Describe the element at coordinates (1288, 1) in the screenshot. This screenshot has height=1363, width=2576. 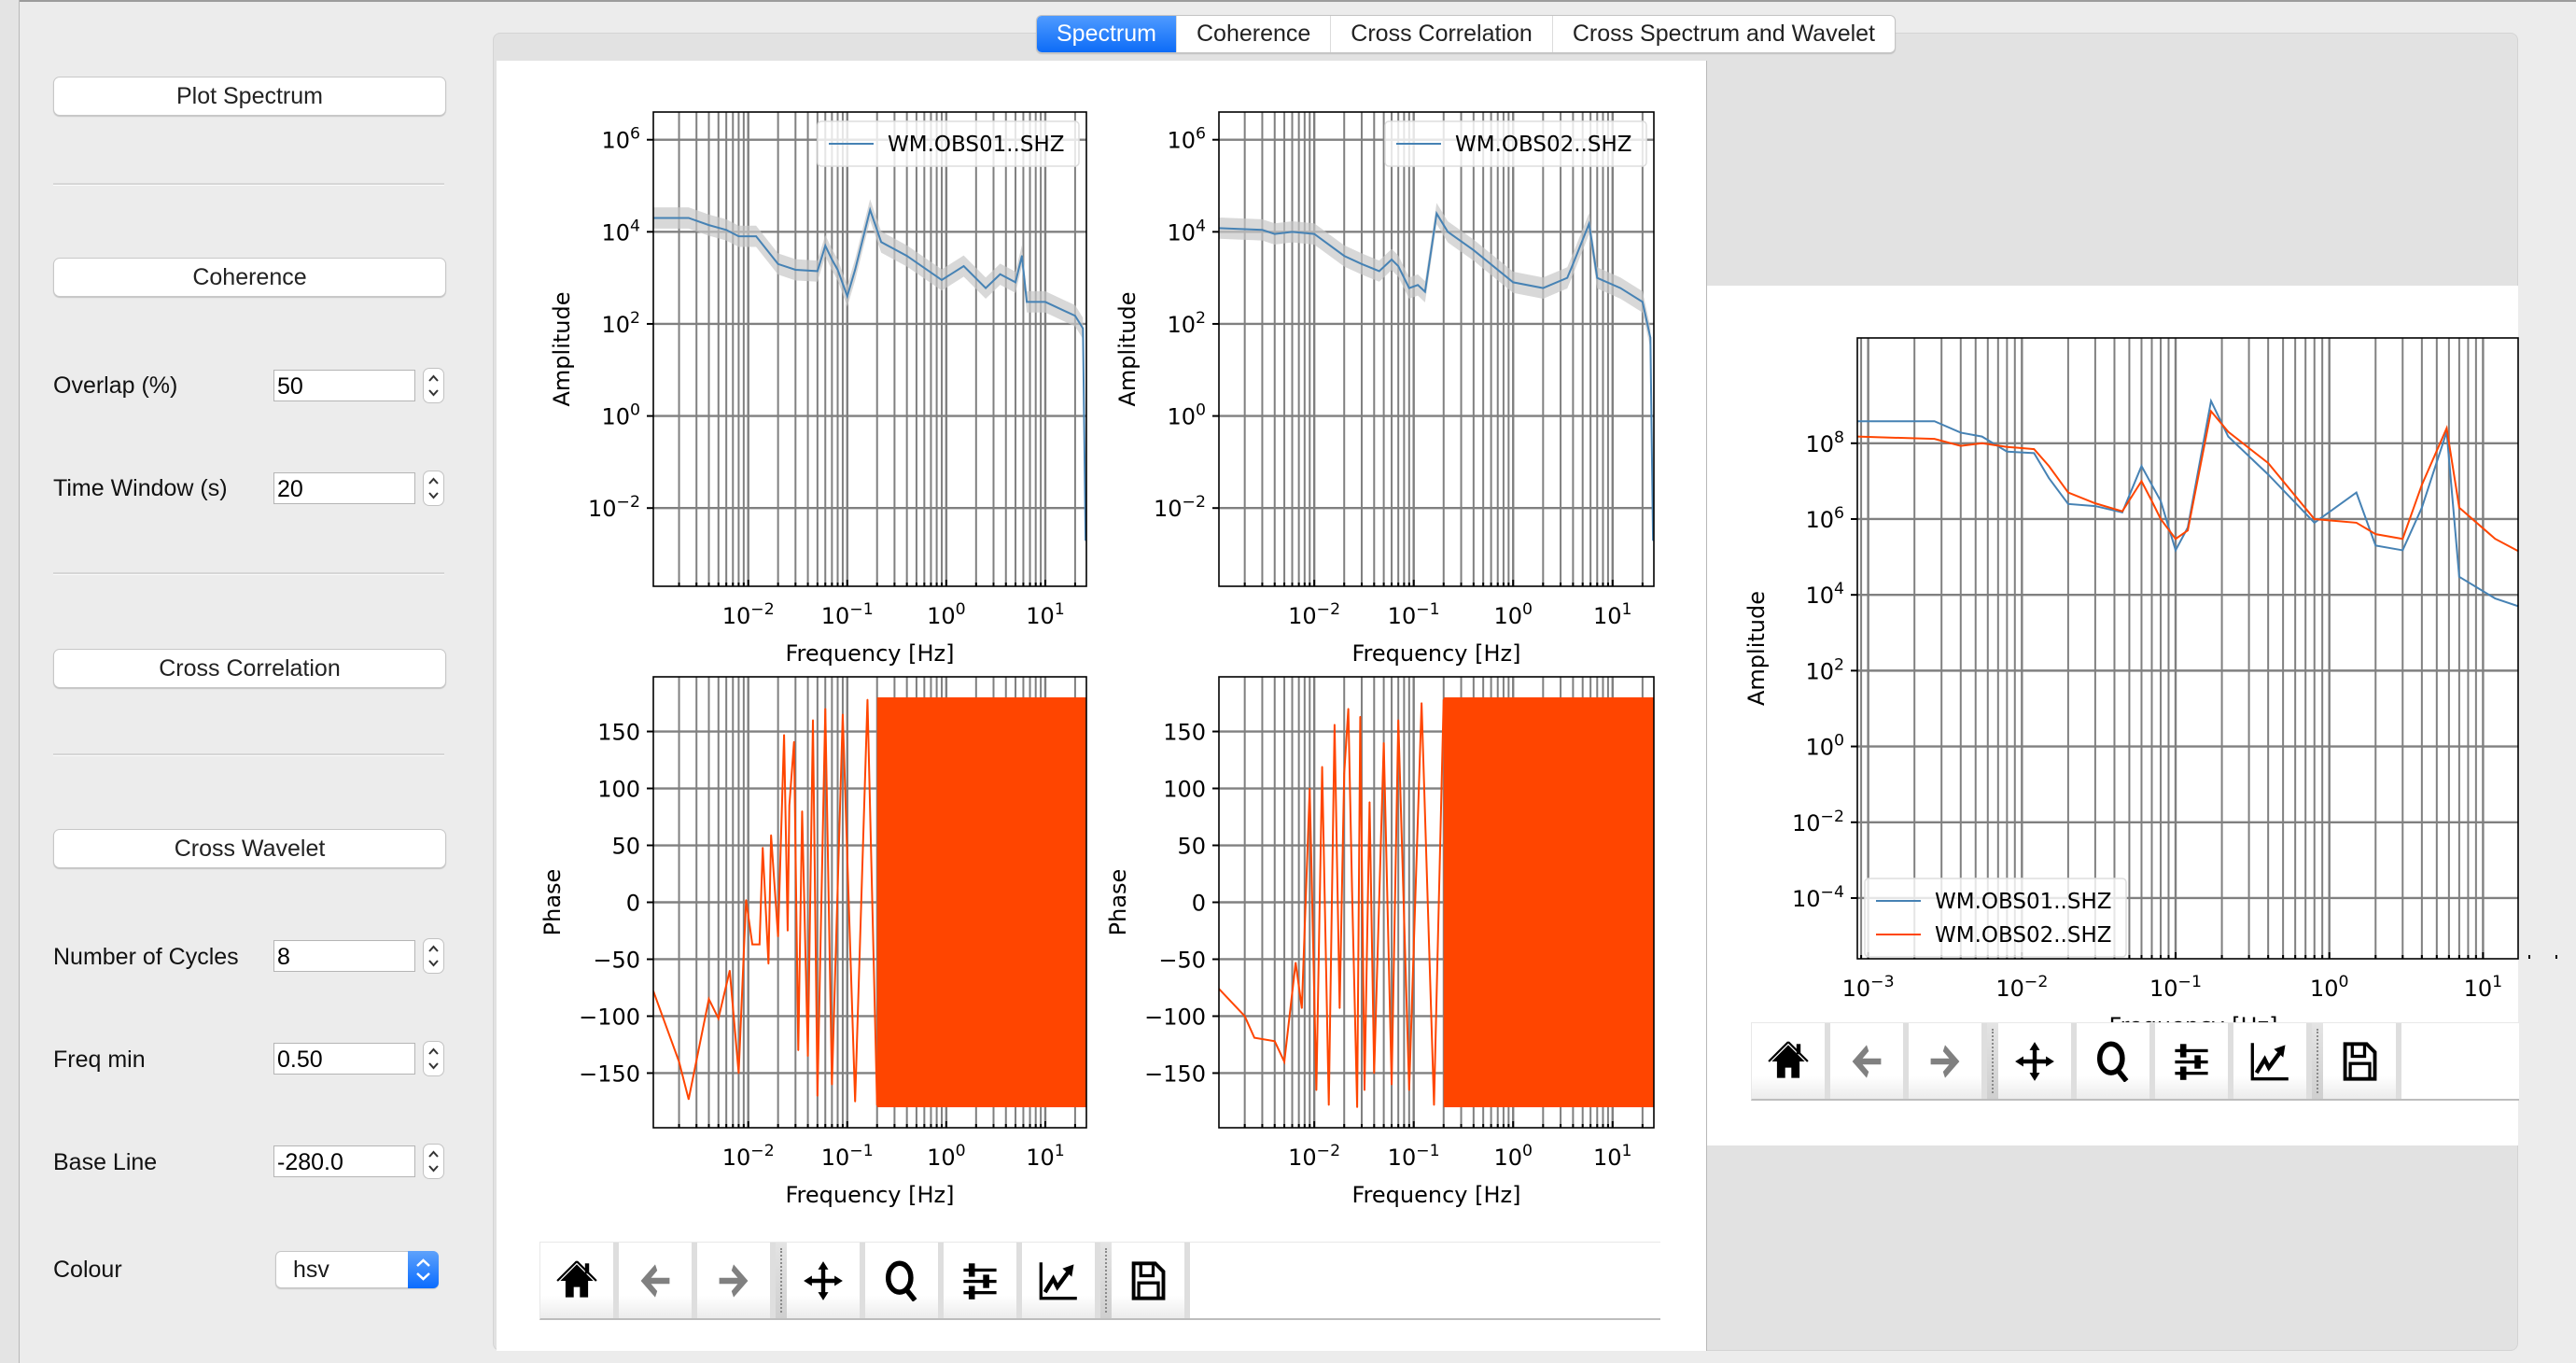
I see `window-top-edge` at that location.